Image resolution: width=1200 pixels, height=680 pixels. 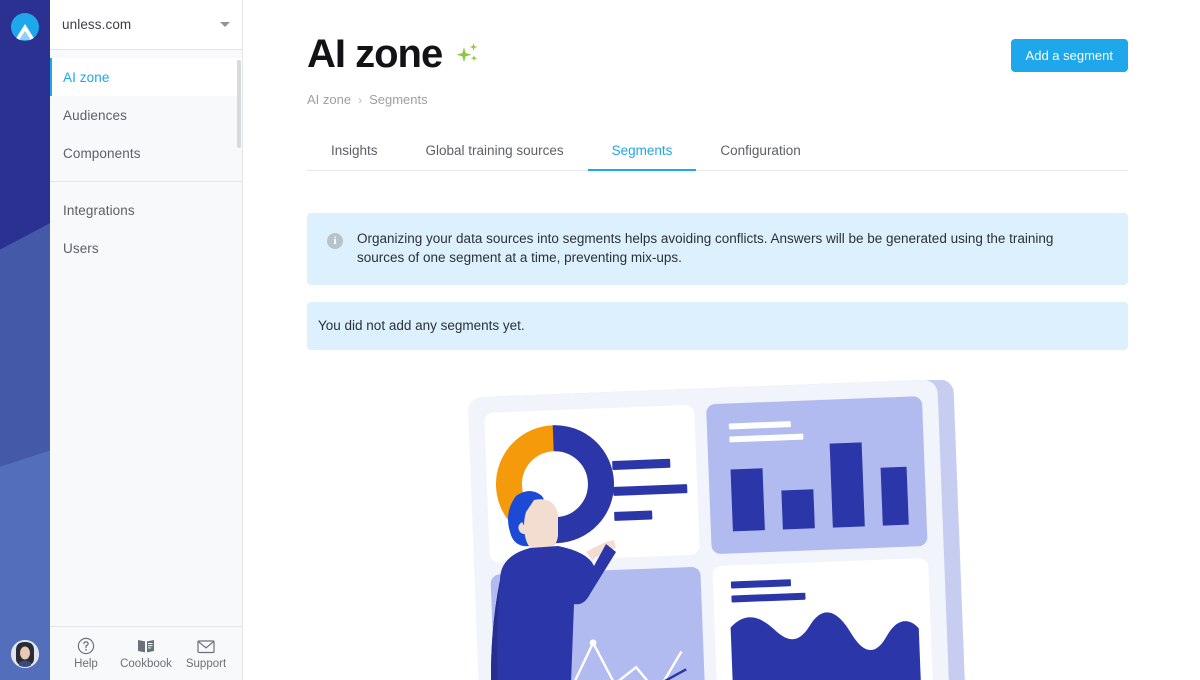 I want to click on empty-state-banner: You did not add any segments yet., so click(x=717, y=326).